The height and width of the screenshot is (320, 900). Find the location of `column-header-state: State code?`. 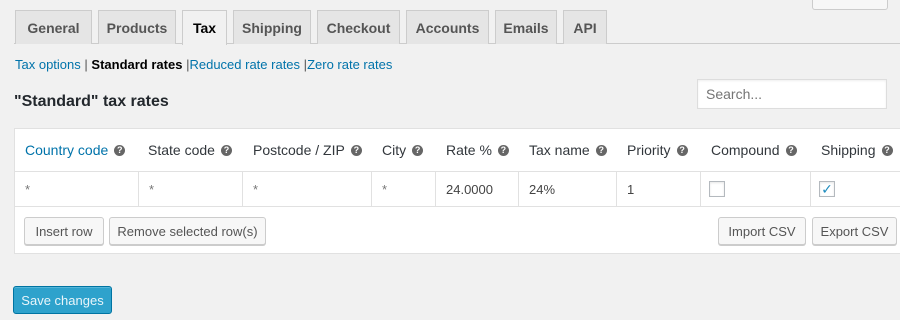

column-header-state: State code? is located at coordinates (190, 150).